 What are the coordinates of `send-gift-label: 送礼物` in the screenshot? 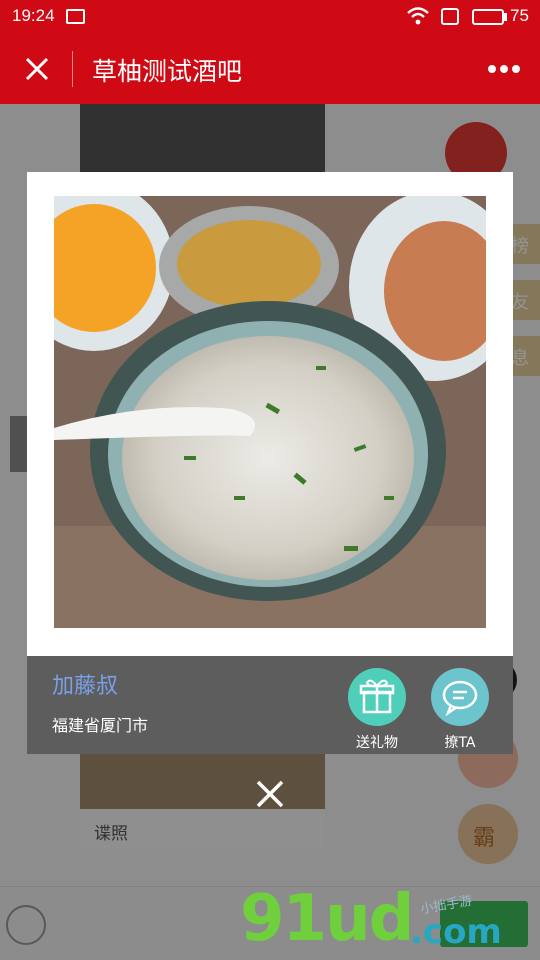 It's located at (377, 743).